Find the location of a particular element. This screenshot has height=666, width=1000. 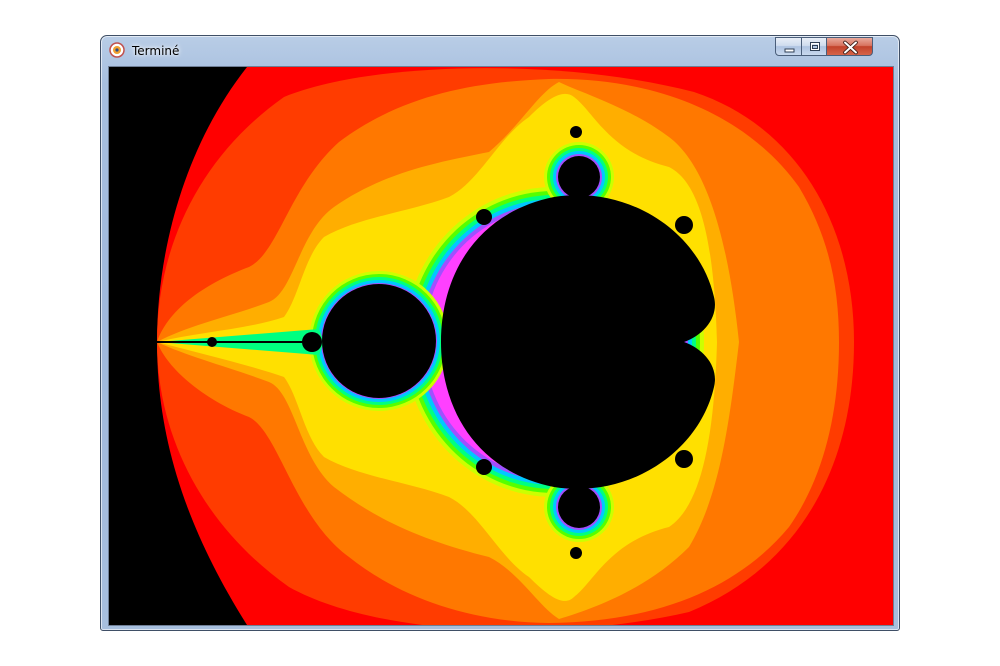

close-button is located at coordinates (849, 46).